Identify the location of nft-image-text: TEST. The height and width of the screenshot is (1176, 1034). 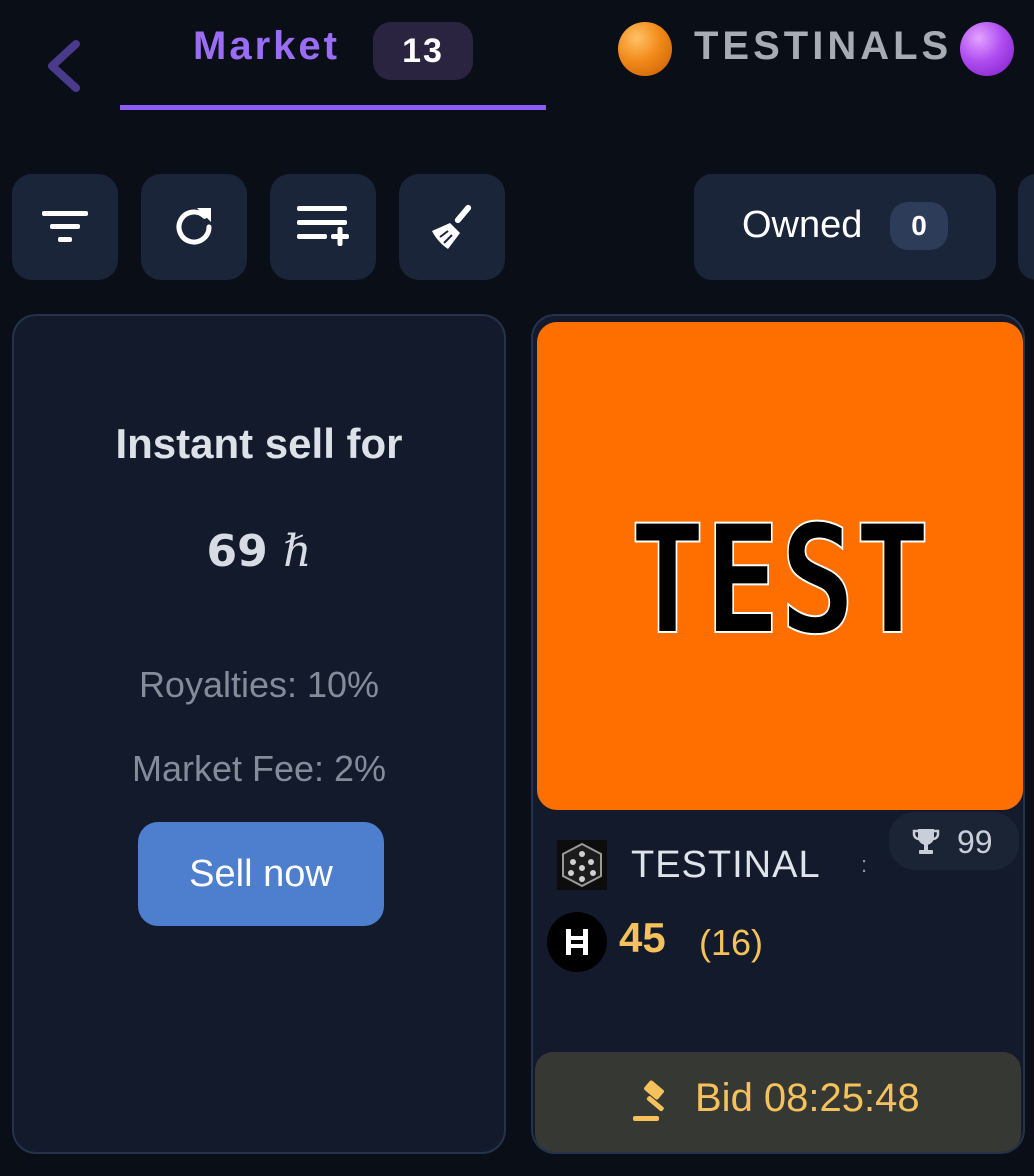
(780, 578).